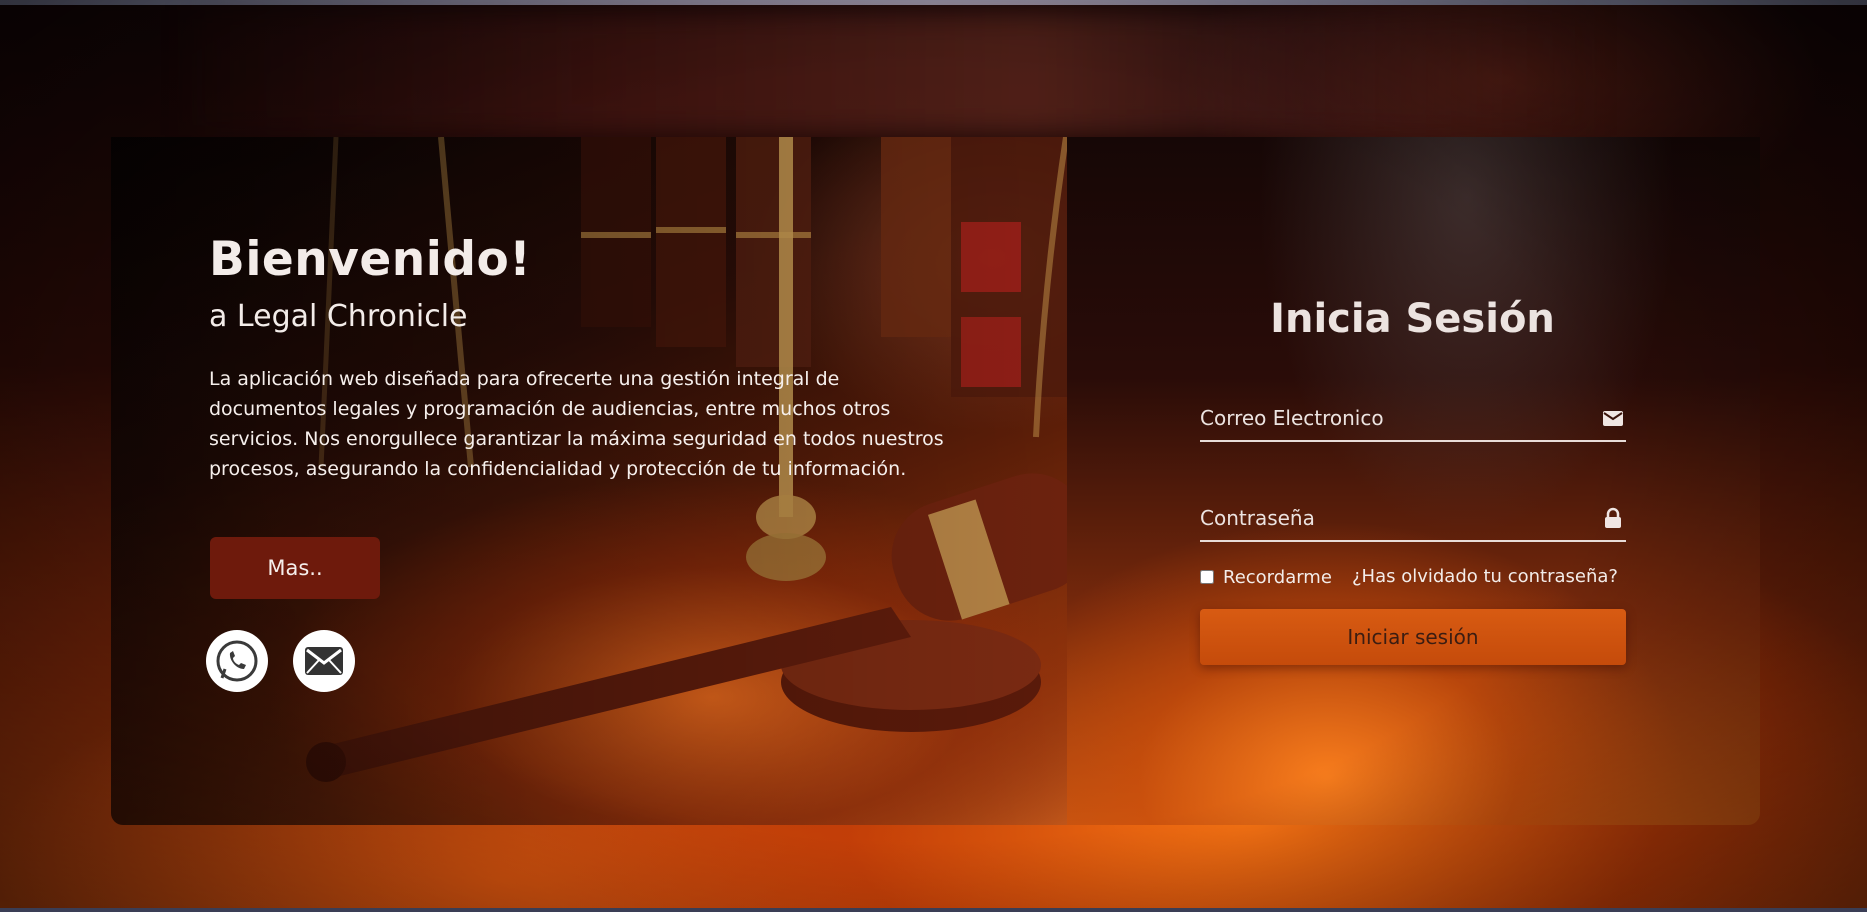  What do you see at coordinates (1412, 319) in the screenshot?
I see `login-title: Inicia Sesión` at bounding box center [1412, 319].